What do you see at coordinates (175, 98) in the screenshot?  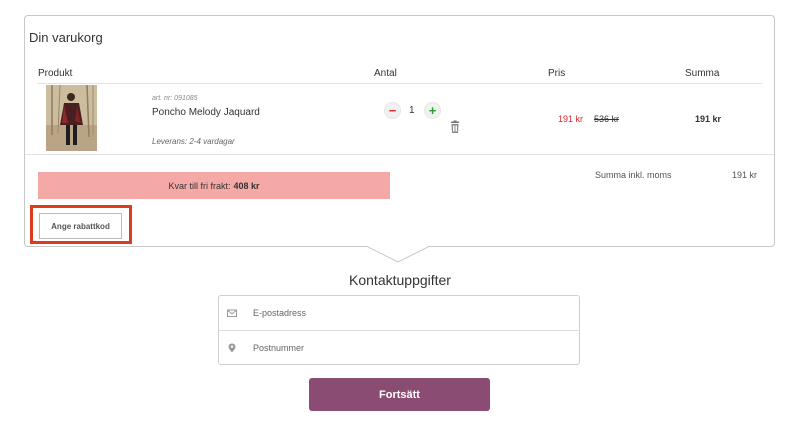 I see `article-number: art. nr: 091085` at bounding box center [175, 98].